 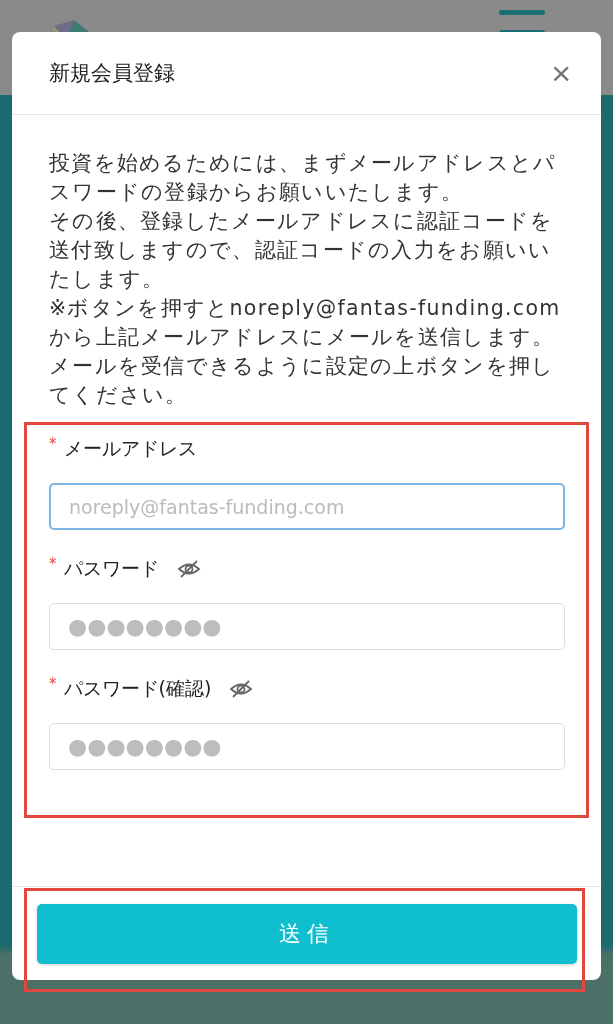 I want to click on intro-text: ※ボタンを押すとnoreply@fantas-funding.comから上記メールアドレスにメールを送信します。メールを受信できるように設定の上ボタンを押してください。, so click(x=305, y=352).